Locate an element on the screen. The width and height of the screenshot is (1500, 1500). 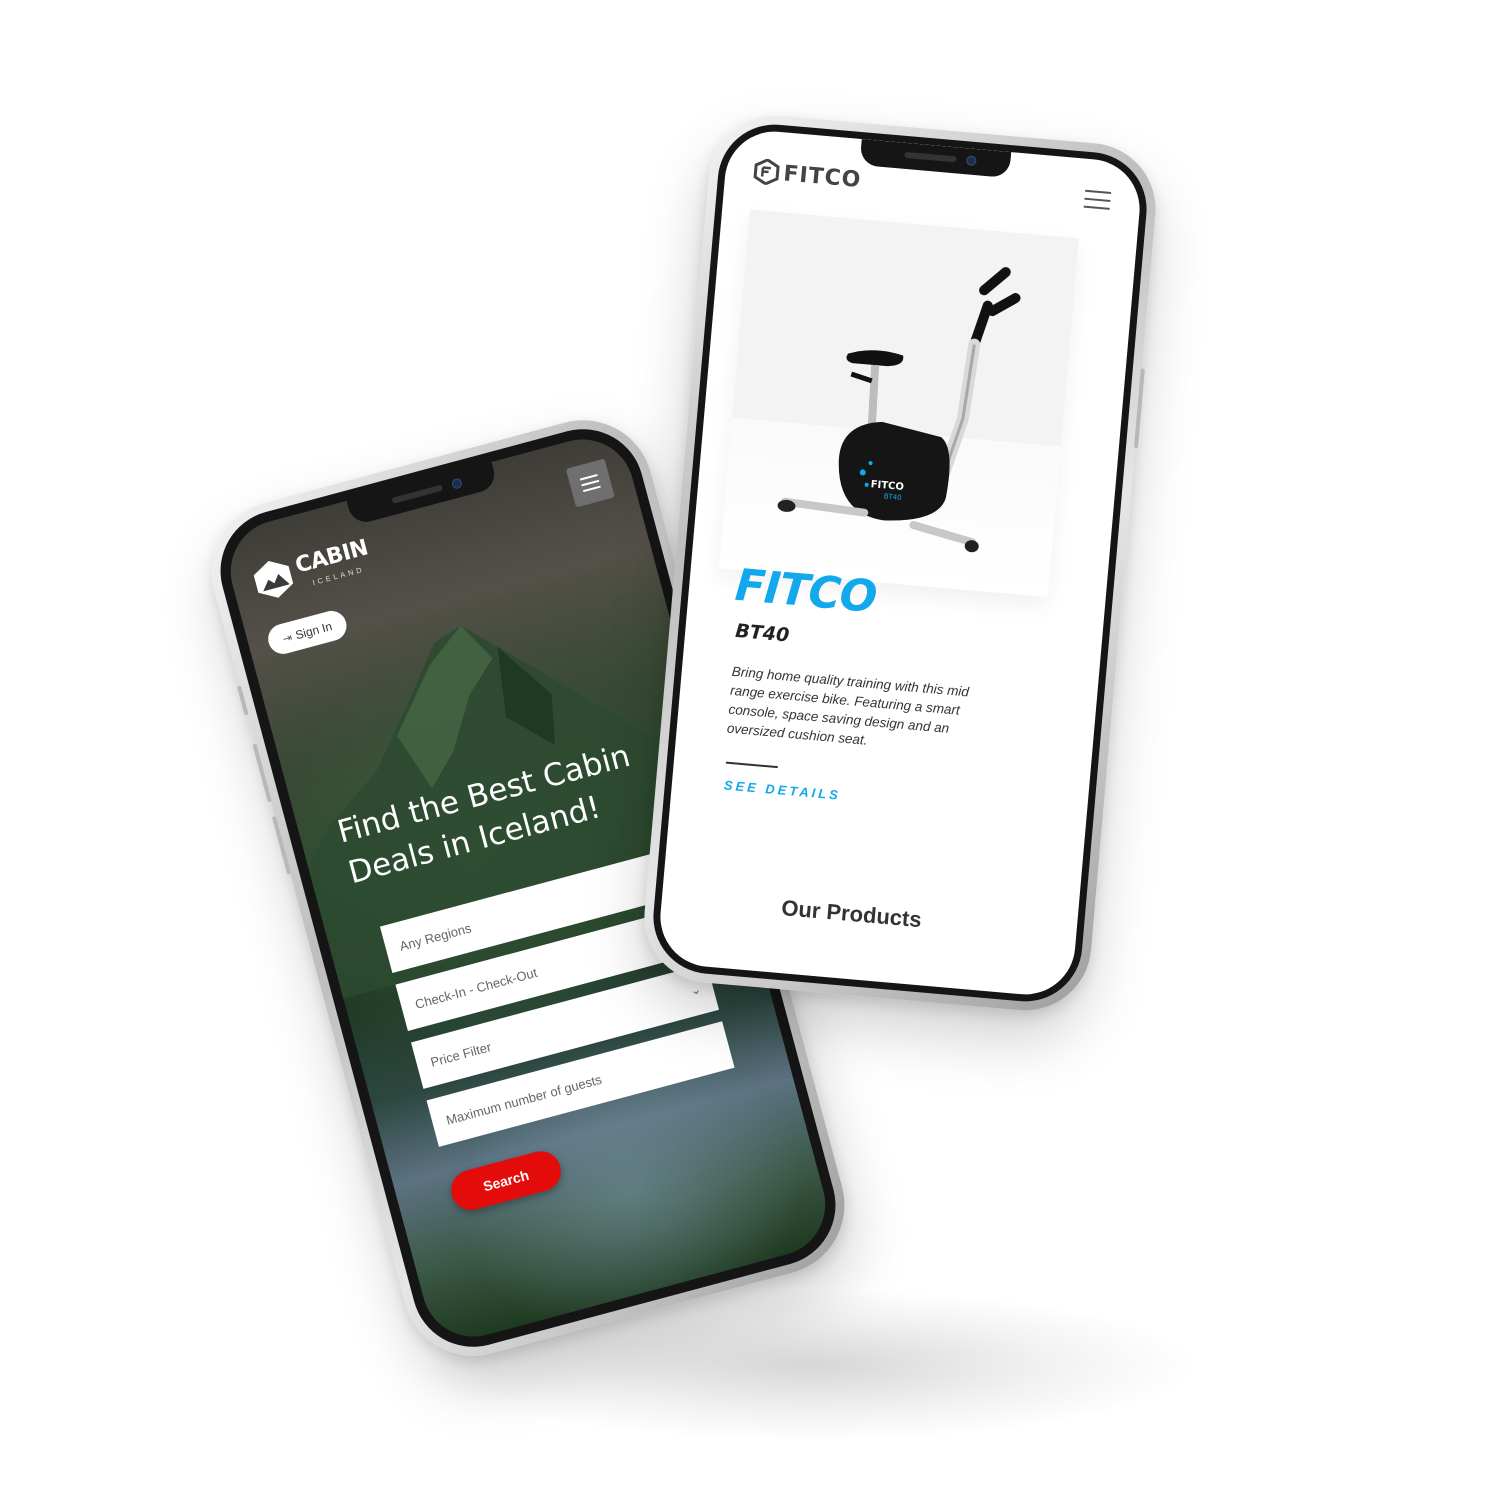
chevron-down-icon: ⌄ is located at coordinates (695, 989).